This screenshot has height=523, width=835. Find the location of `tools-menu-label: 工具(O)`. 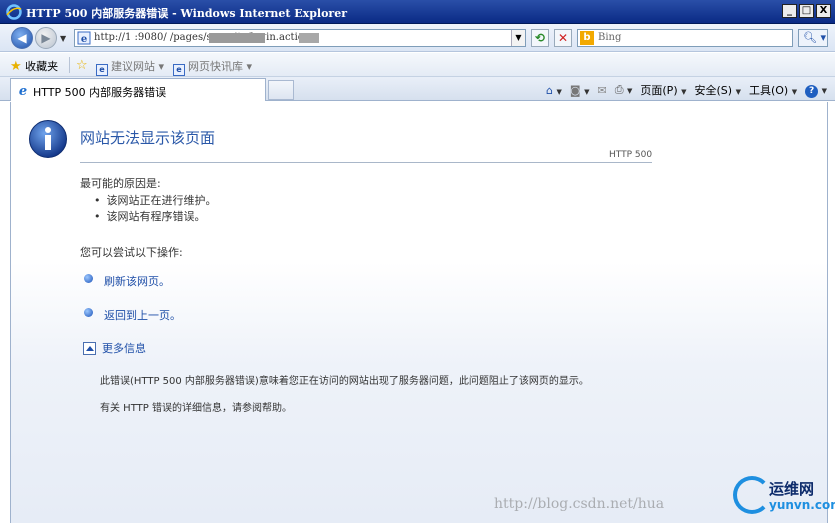

tools-menu-label: 工具(O) is located at coordinates (768, 90).